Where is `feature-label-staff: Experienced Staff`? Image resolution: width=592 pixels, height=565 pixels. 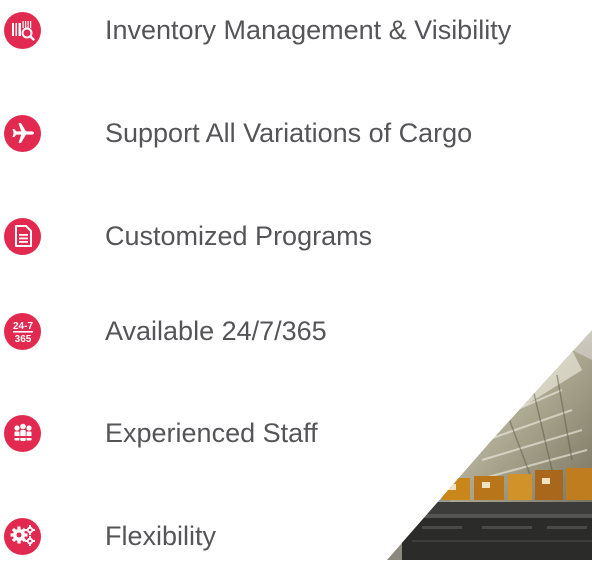 feature-label-staff: Experienced Staff is located at coordinates (211, 432).